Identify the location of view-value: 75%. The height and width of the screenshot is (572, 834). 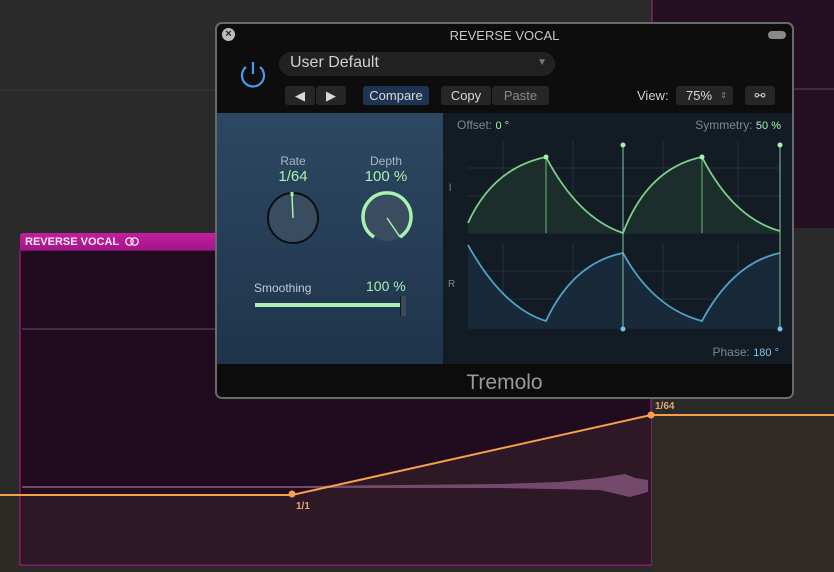
(699, 95).